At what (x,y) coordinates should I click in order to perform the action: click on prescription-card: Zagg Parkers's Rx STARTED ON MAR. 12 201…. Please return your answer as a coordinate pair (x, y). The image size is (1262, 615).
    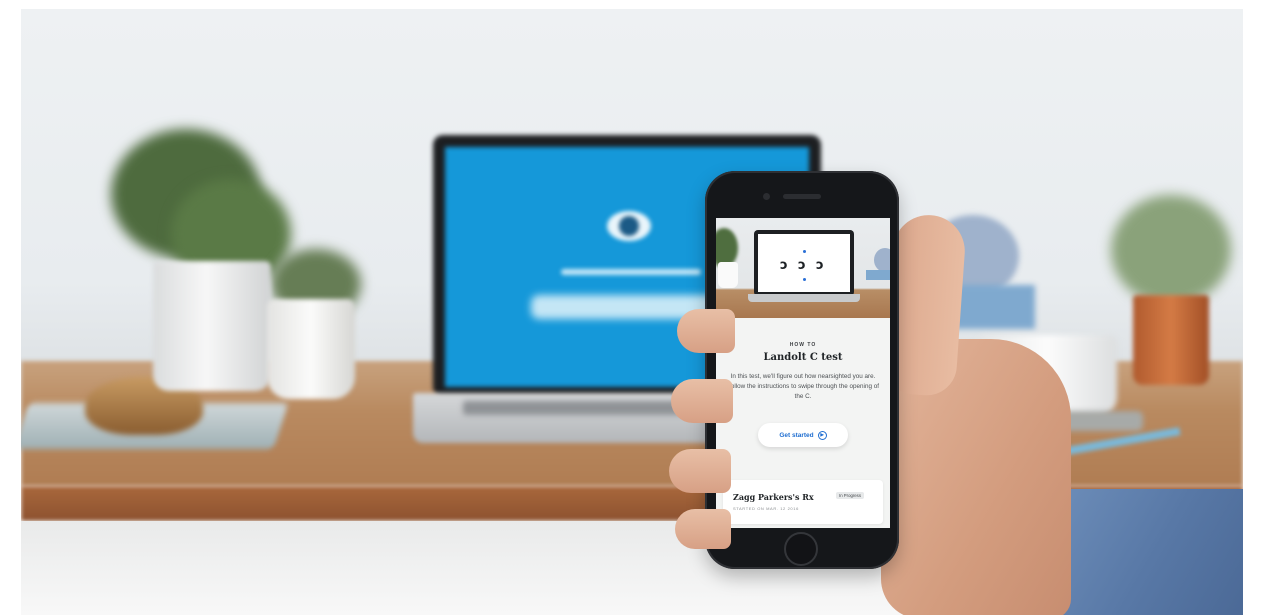
    Looking at the image, I should click on (803, 502).